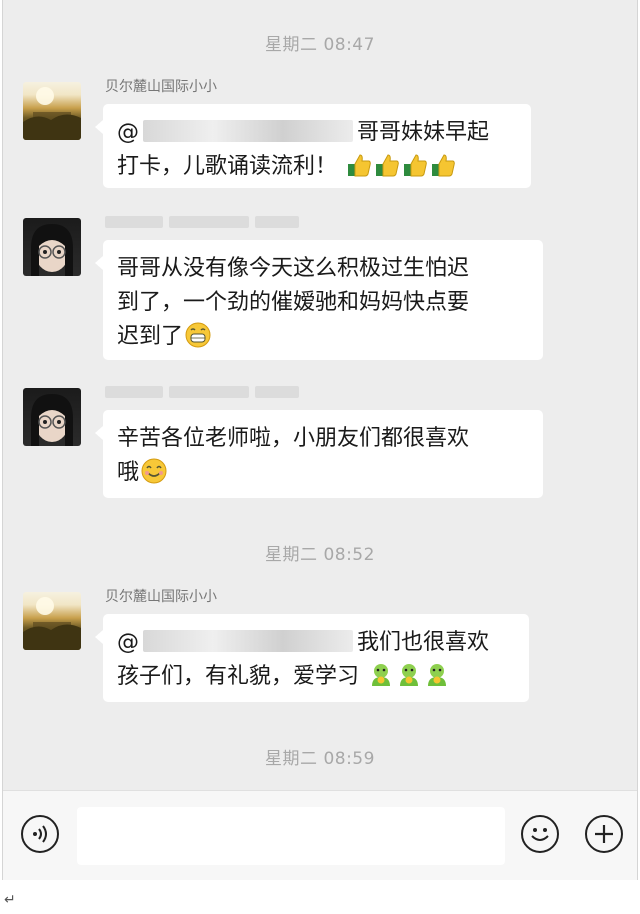 This screenshot has height=914, width=640. What do you see at coordinates (323, 473) in the screenshot?
I see `message-line: 哦` at bounding box center [323, 473].